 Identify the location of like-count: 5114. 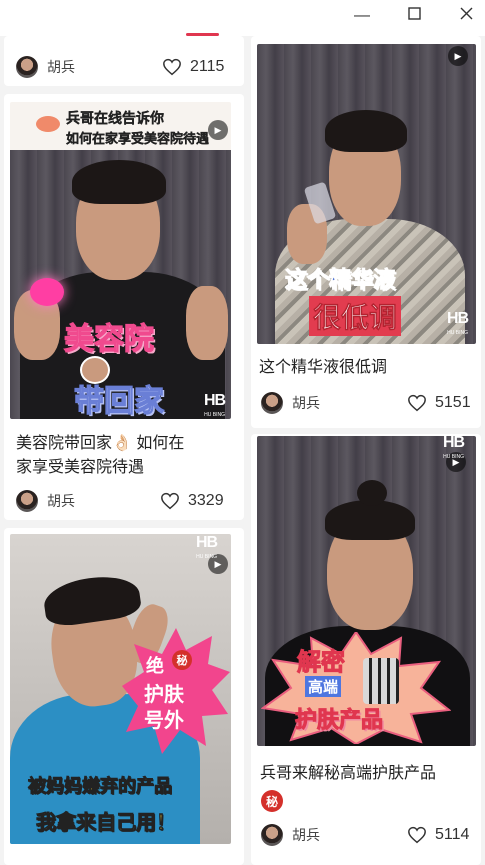
(452, 834).